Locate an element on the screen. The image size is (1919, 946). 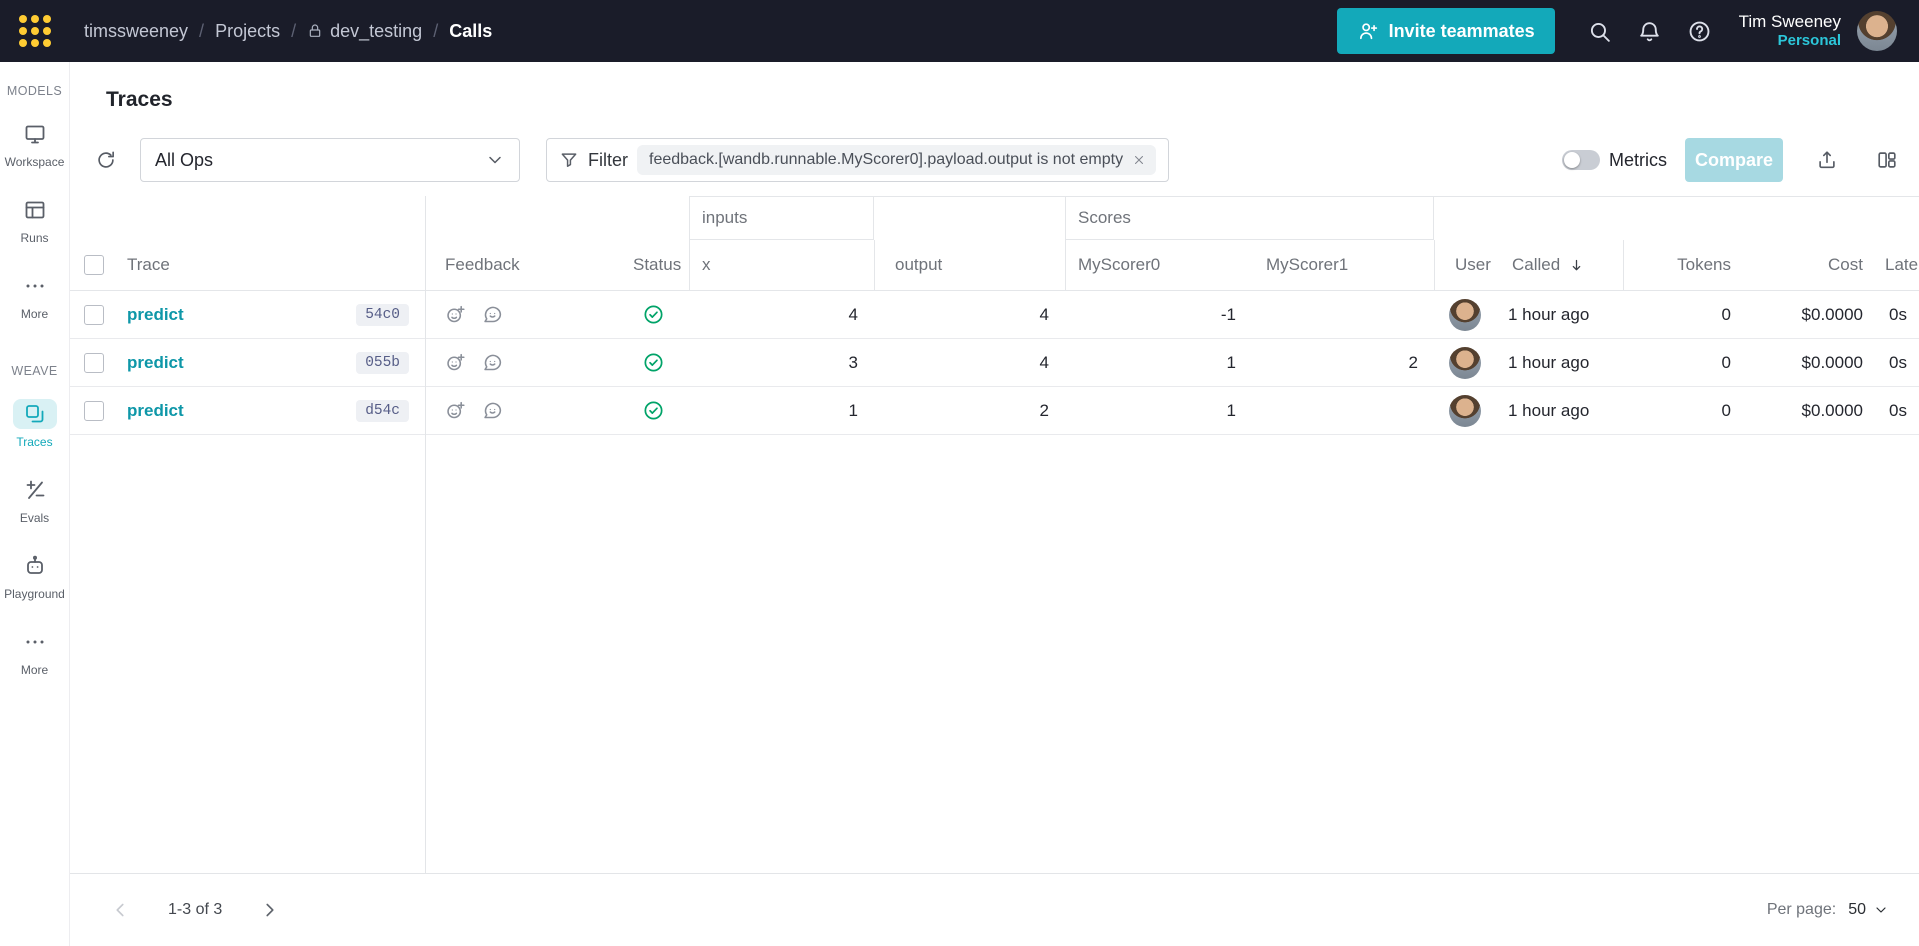
table-row: predict 54c0 4 4 -1 1 hour ago 0 $0.0000 is located at coordinates (994, 315).